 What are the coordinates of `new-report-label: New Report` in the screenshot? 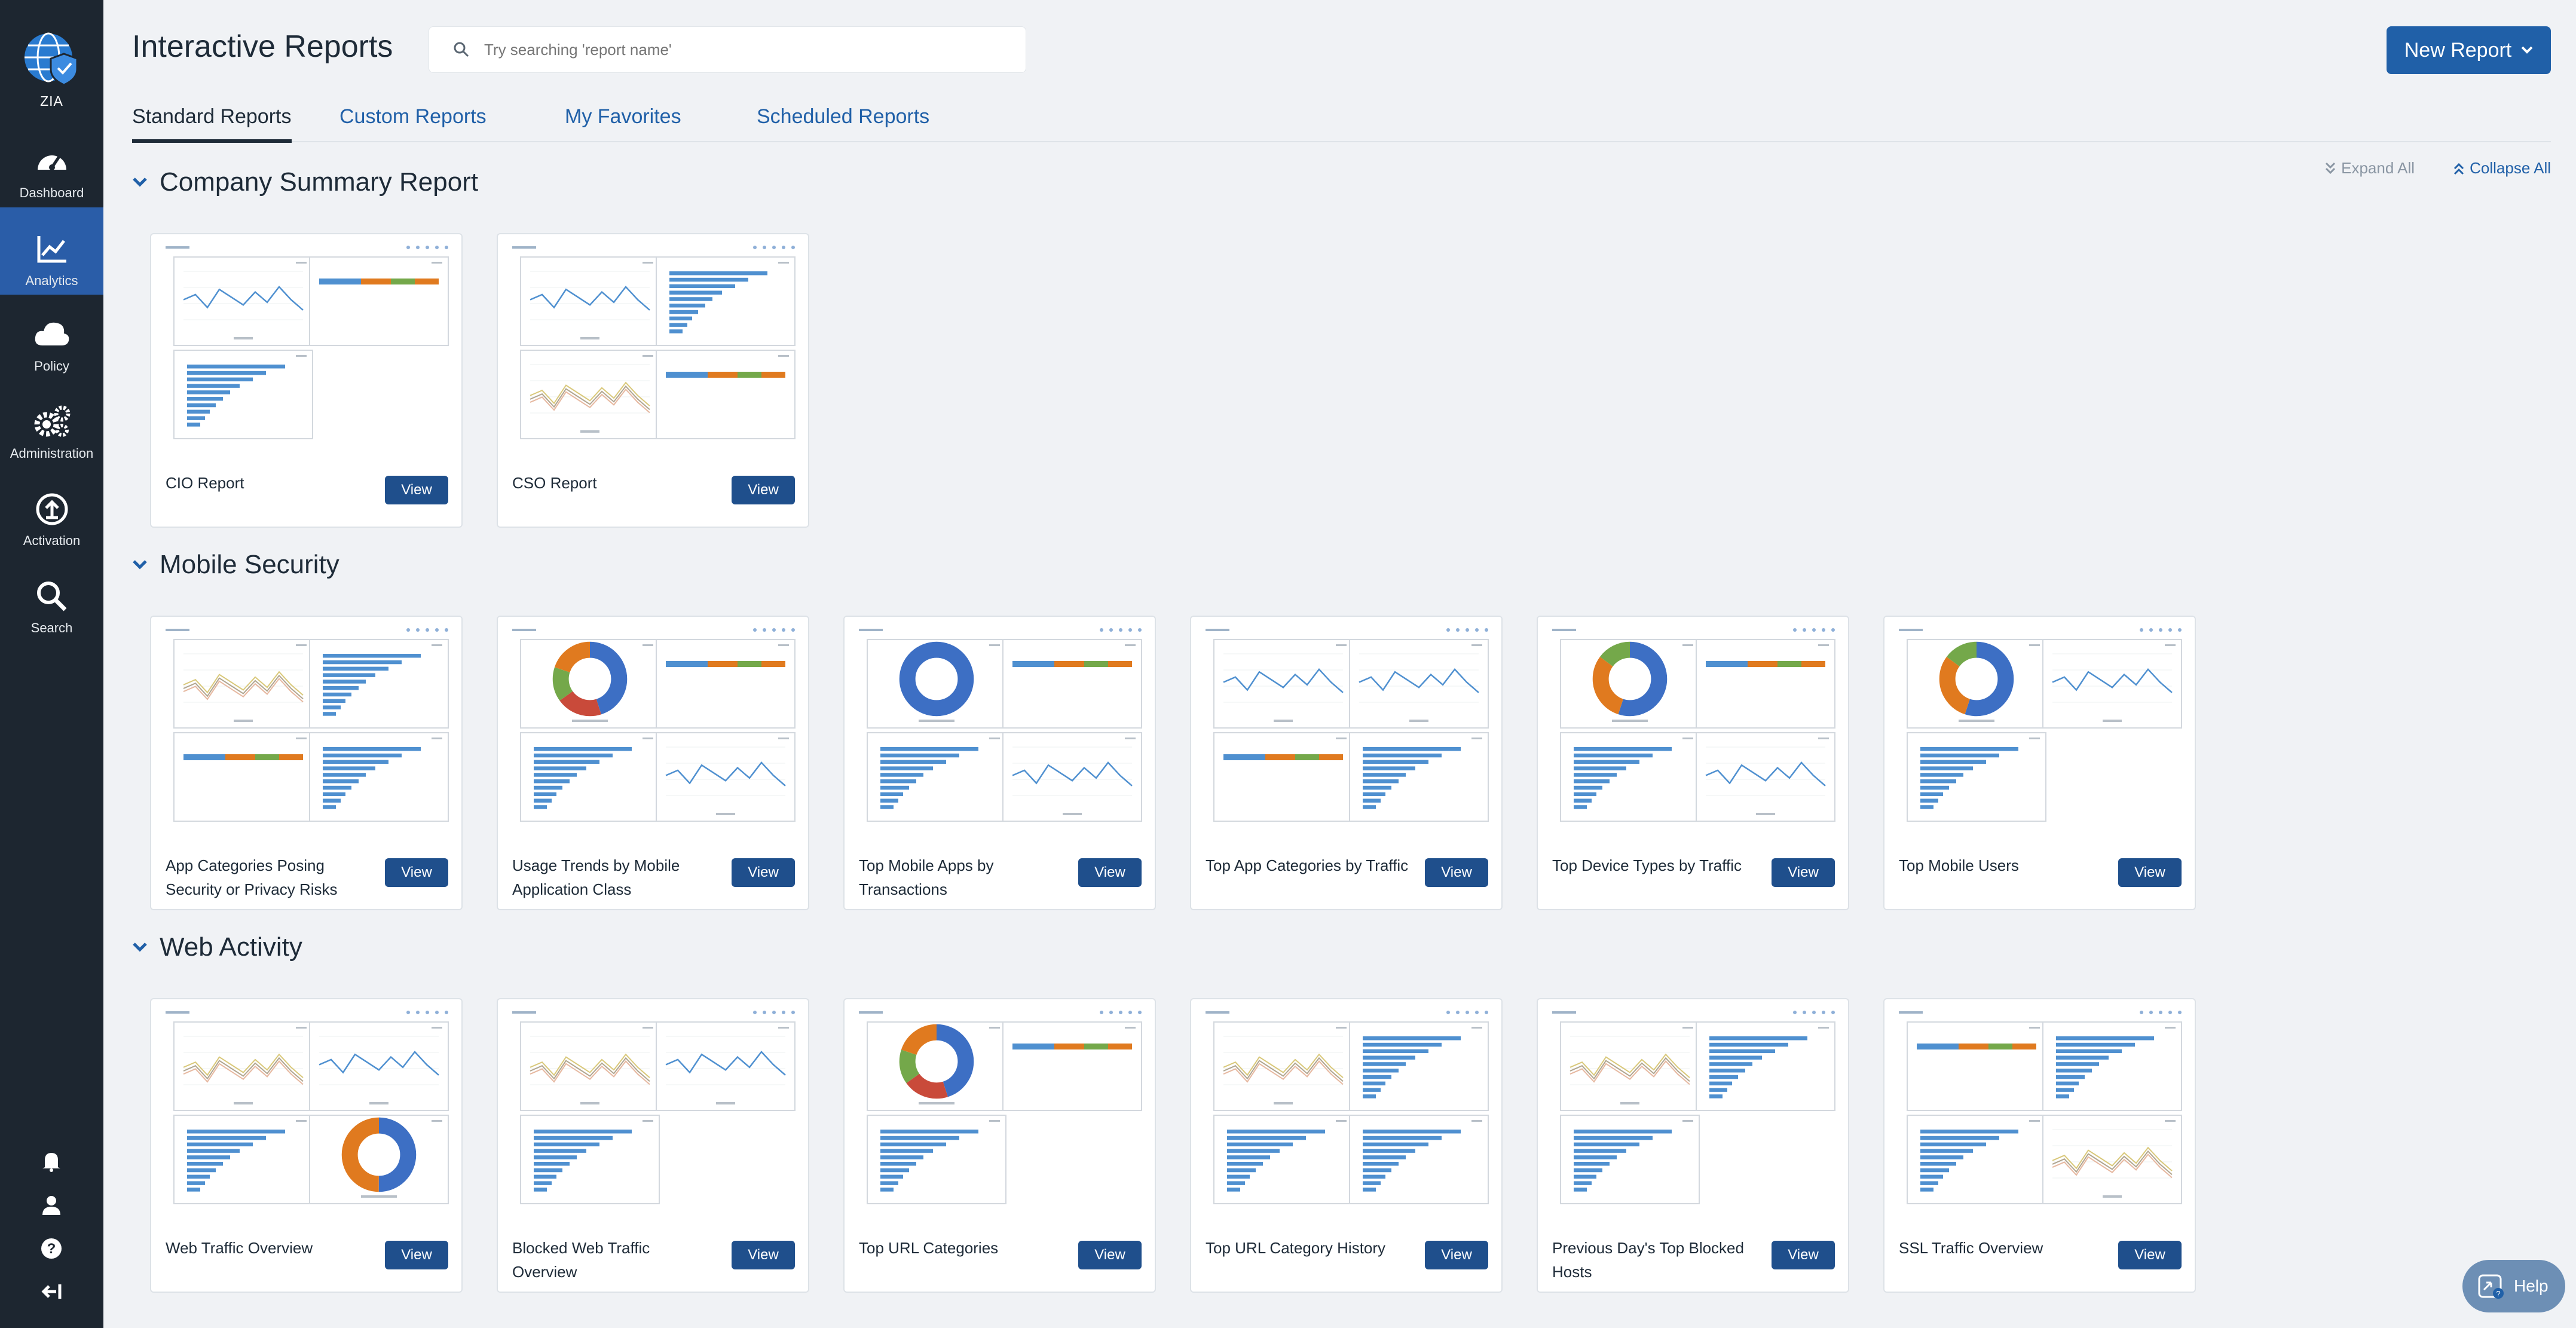 It's located at (2458, 50).